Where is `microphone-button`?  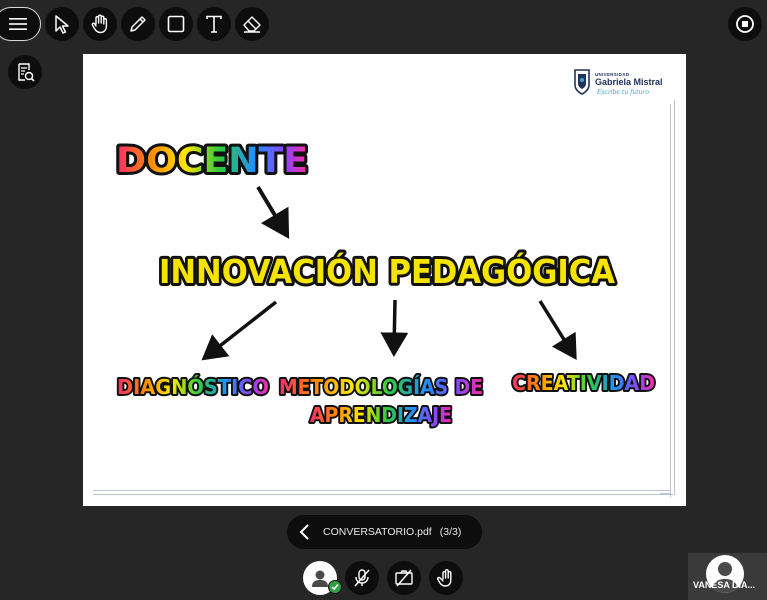 microphone-button is located at coordinates (362, 578).